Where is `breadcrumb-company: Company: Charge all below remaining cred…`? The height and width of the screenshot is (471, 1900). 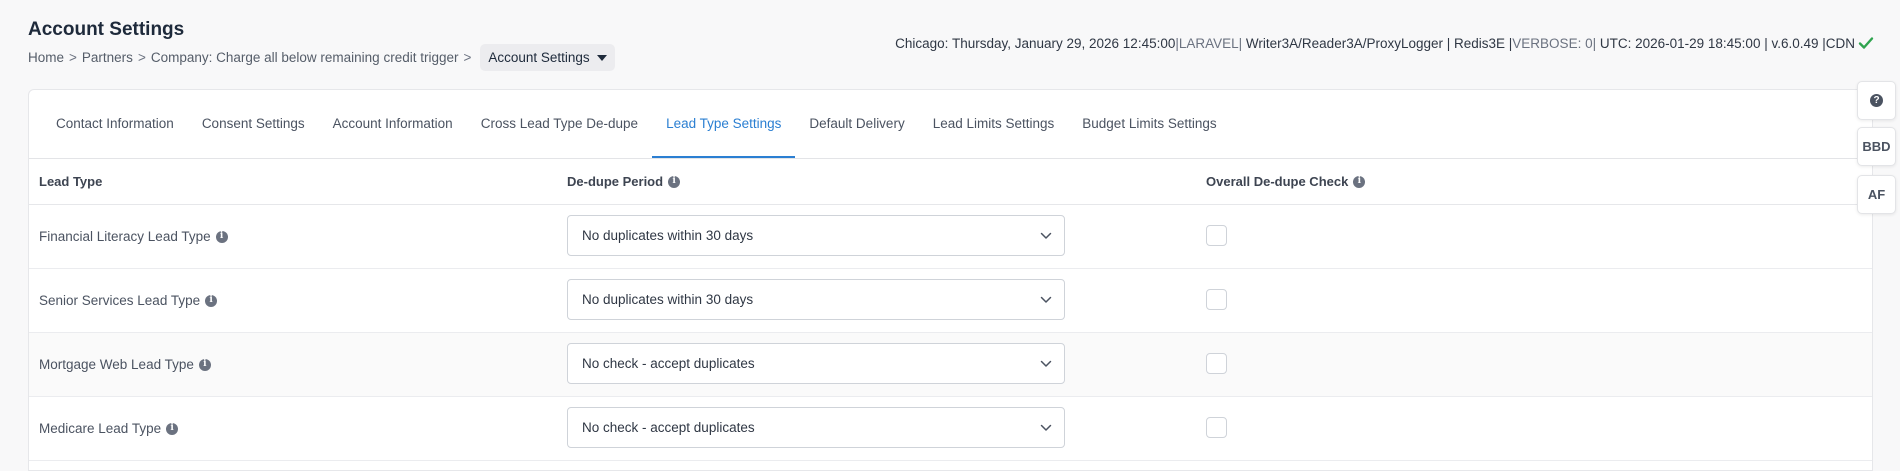 breadcrumb-company: Company: Charge all below remaining cred… is located at coordinates (305, 57).